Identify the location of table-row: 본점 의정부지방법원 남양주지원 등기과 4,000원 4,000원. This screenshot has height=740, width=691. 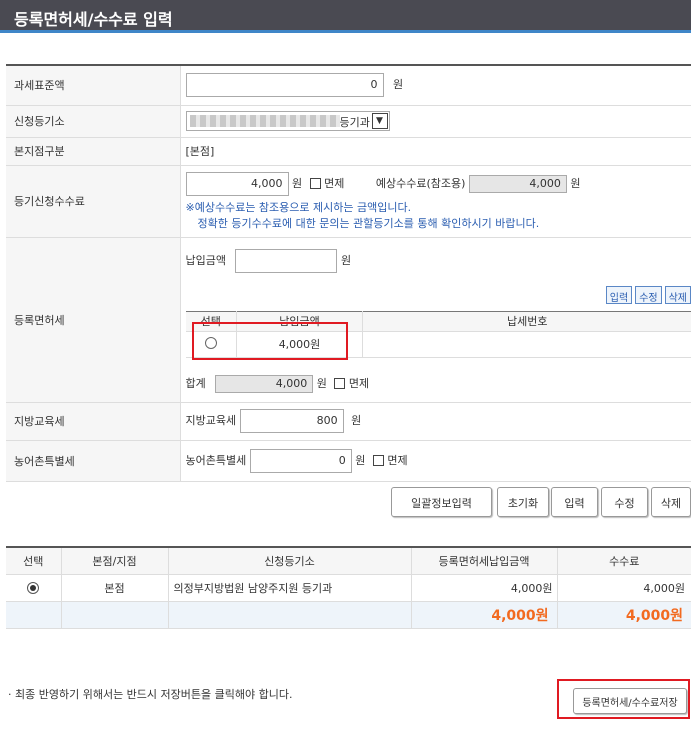
(348, 588).